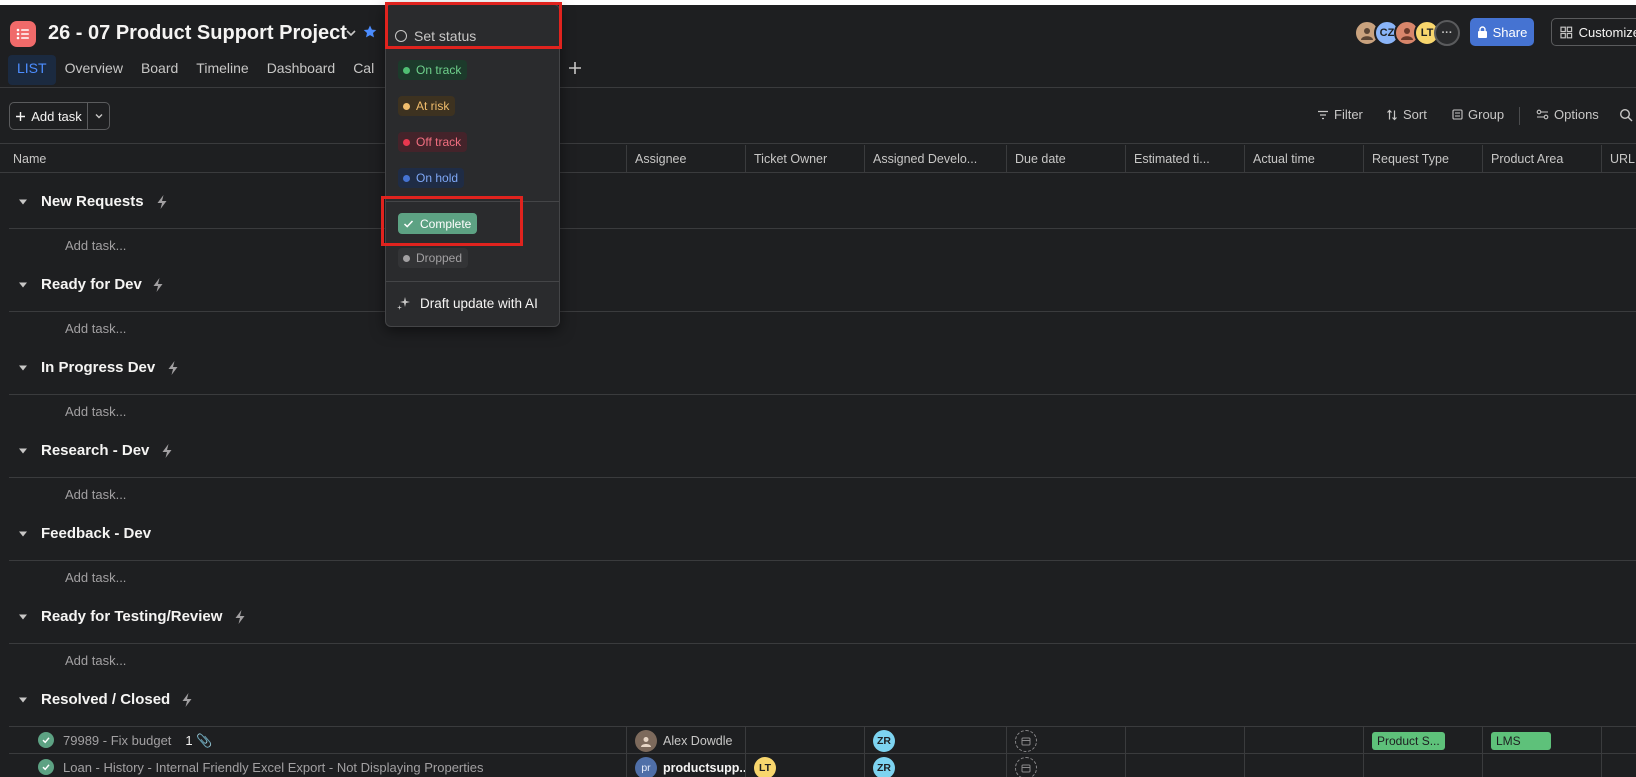 The image size is (1636, 777). What do you see at coordinates (32, 70) in the screenshot?
I see `tab-list: LIST` at bounding box center [32, 70].